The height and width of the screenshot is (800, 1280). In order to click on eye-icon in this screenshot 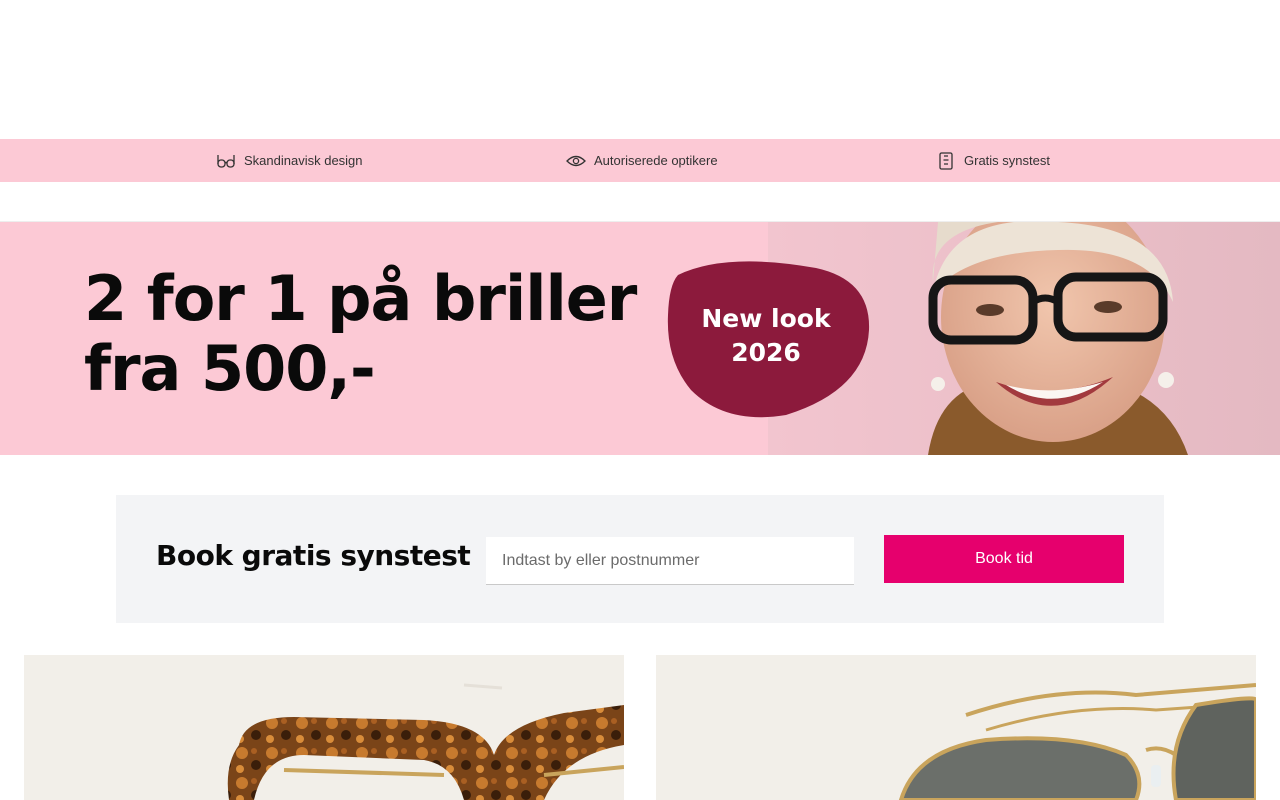, I will do `click(576, 161)`.